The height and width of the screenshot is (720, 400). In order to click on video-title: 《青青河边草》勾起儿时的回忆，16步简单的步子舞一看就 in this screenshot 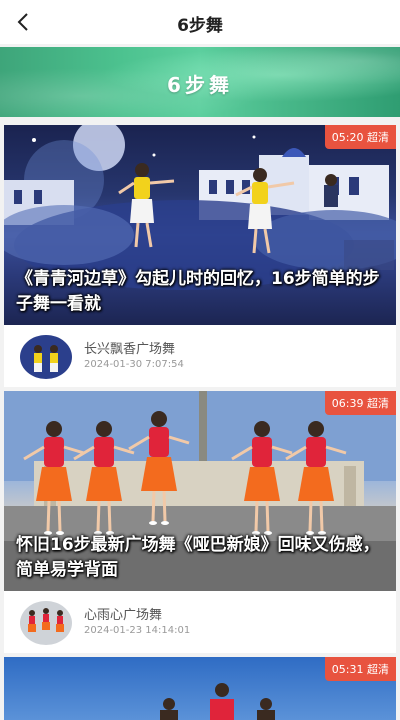, I will do `click(198, 291)`.